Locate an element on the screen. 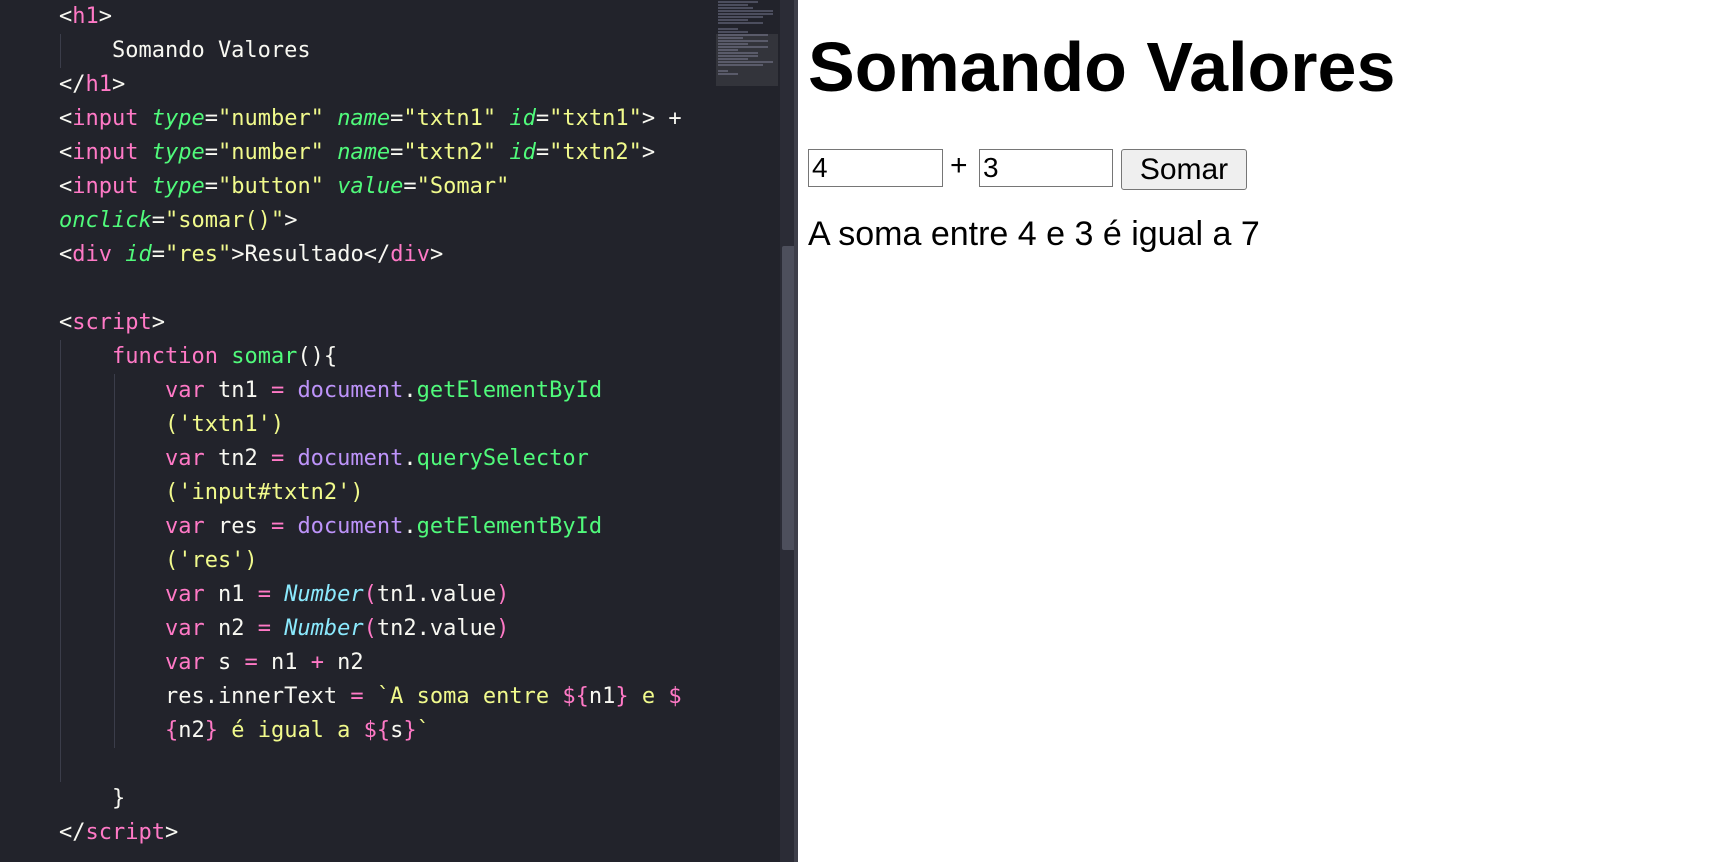 This screenshot has width=1736, height=862. code-token: ` is located at coordinates (423, 730).